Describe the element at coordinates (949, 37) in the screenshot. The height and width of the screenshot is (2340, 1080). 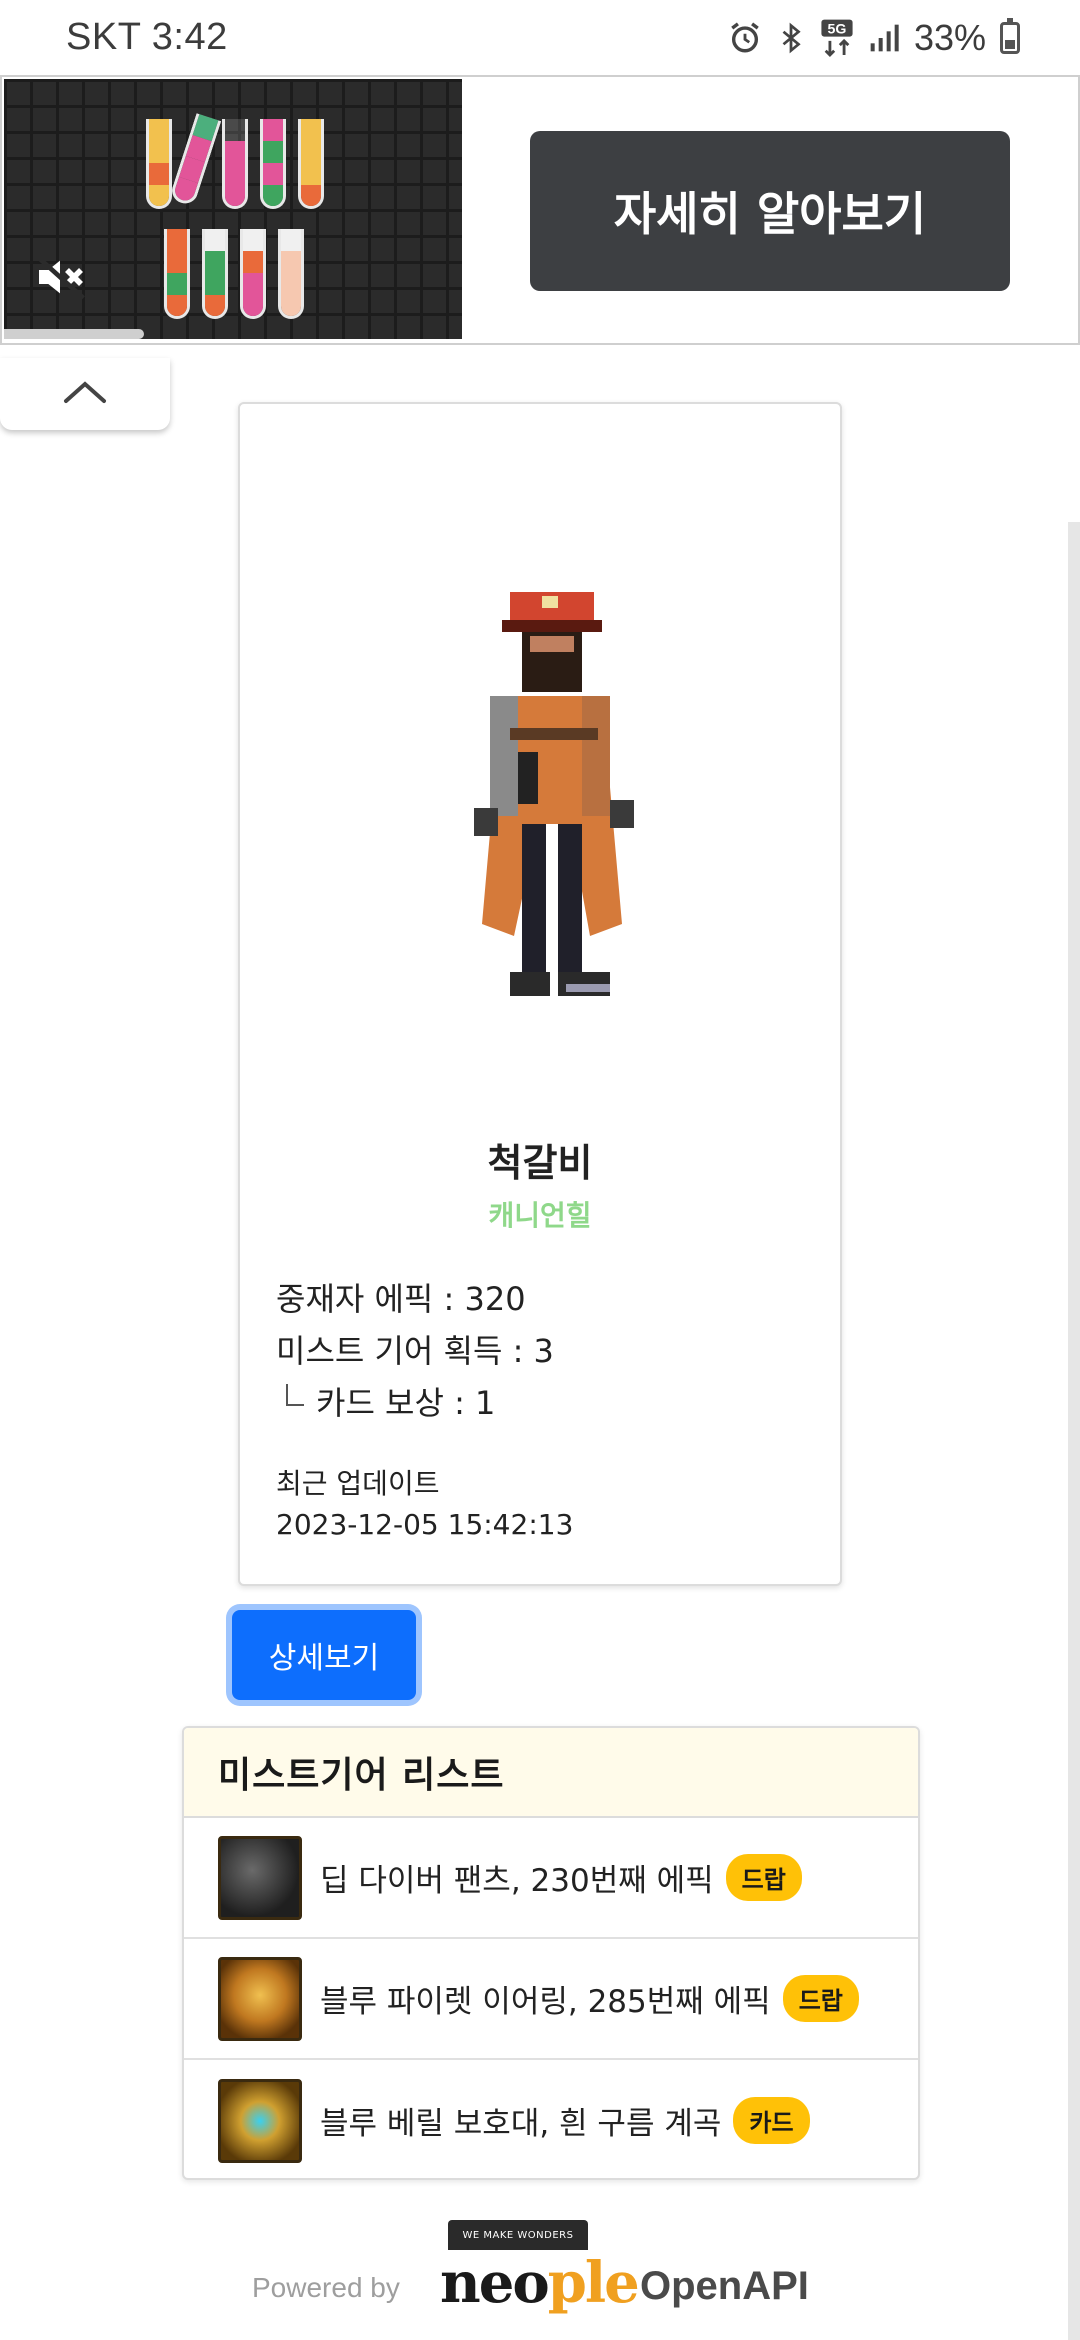
I see `battery-percent: 33%` at that location.